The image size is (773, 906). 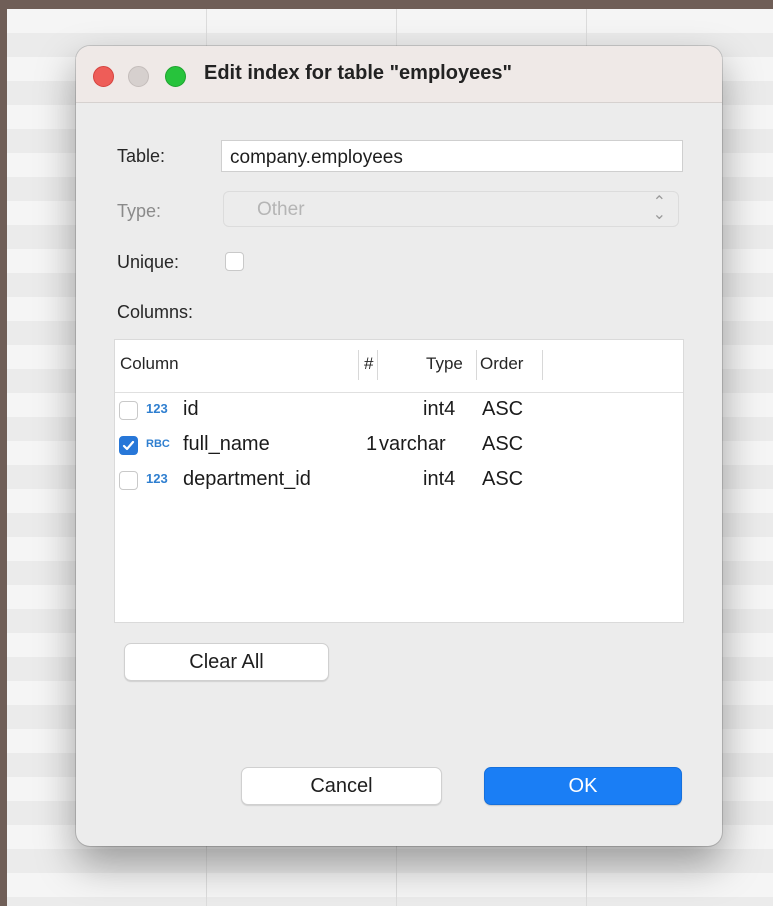 What do you see at coordinates (583, 786) in the screenshot?
I see `ok-button: OK` at bounding box center [583, 786].